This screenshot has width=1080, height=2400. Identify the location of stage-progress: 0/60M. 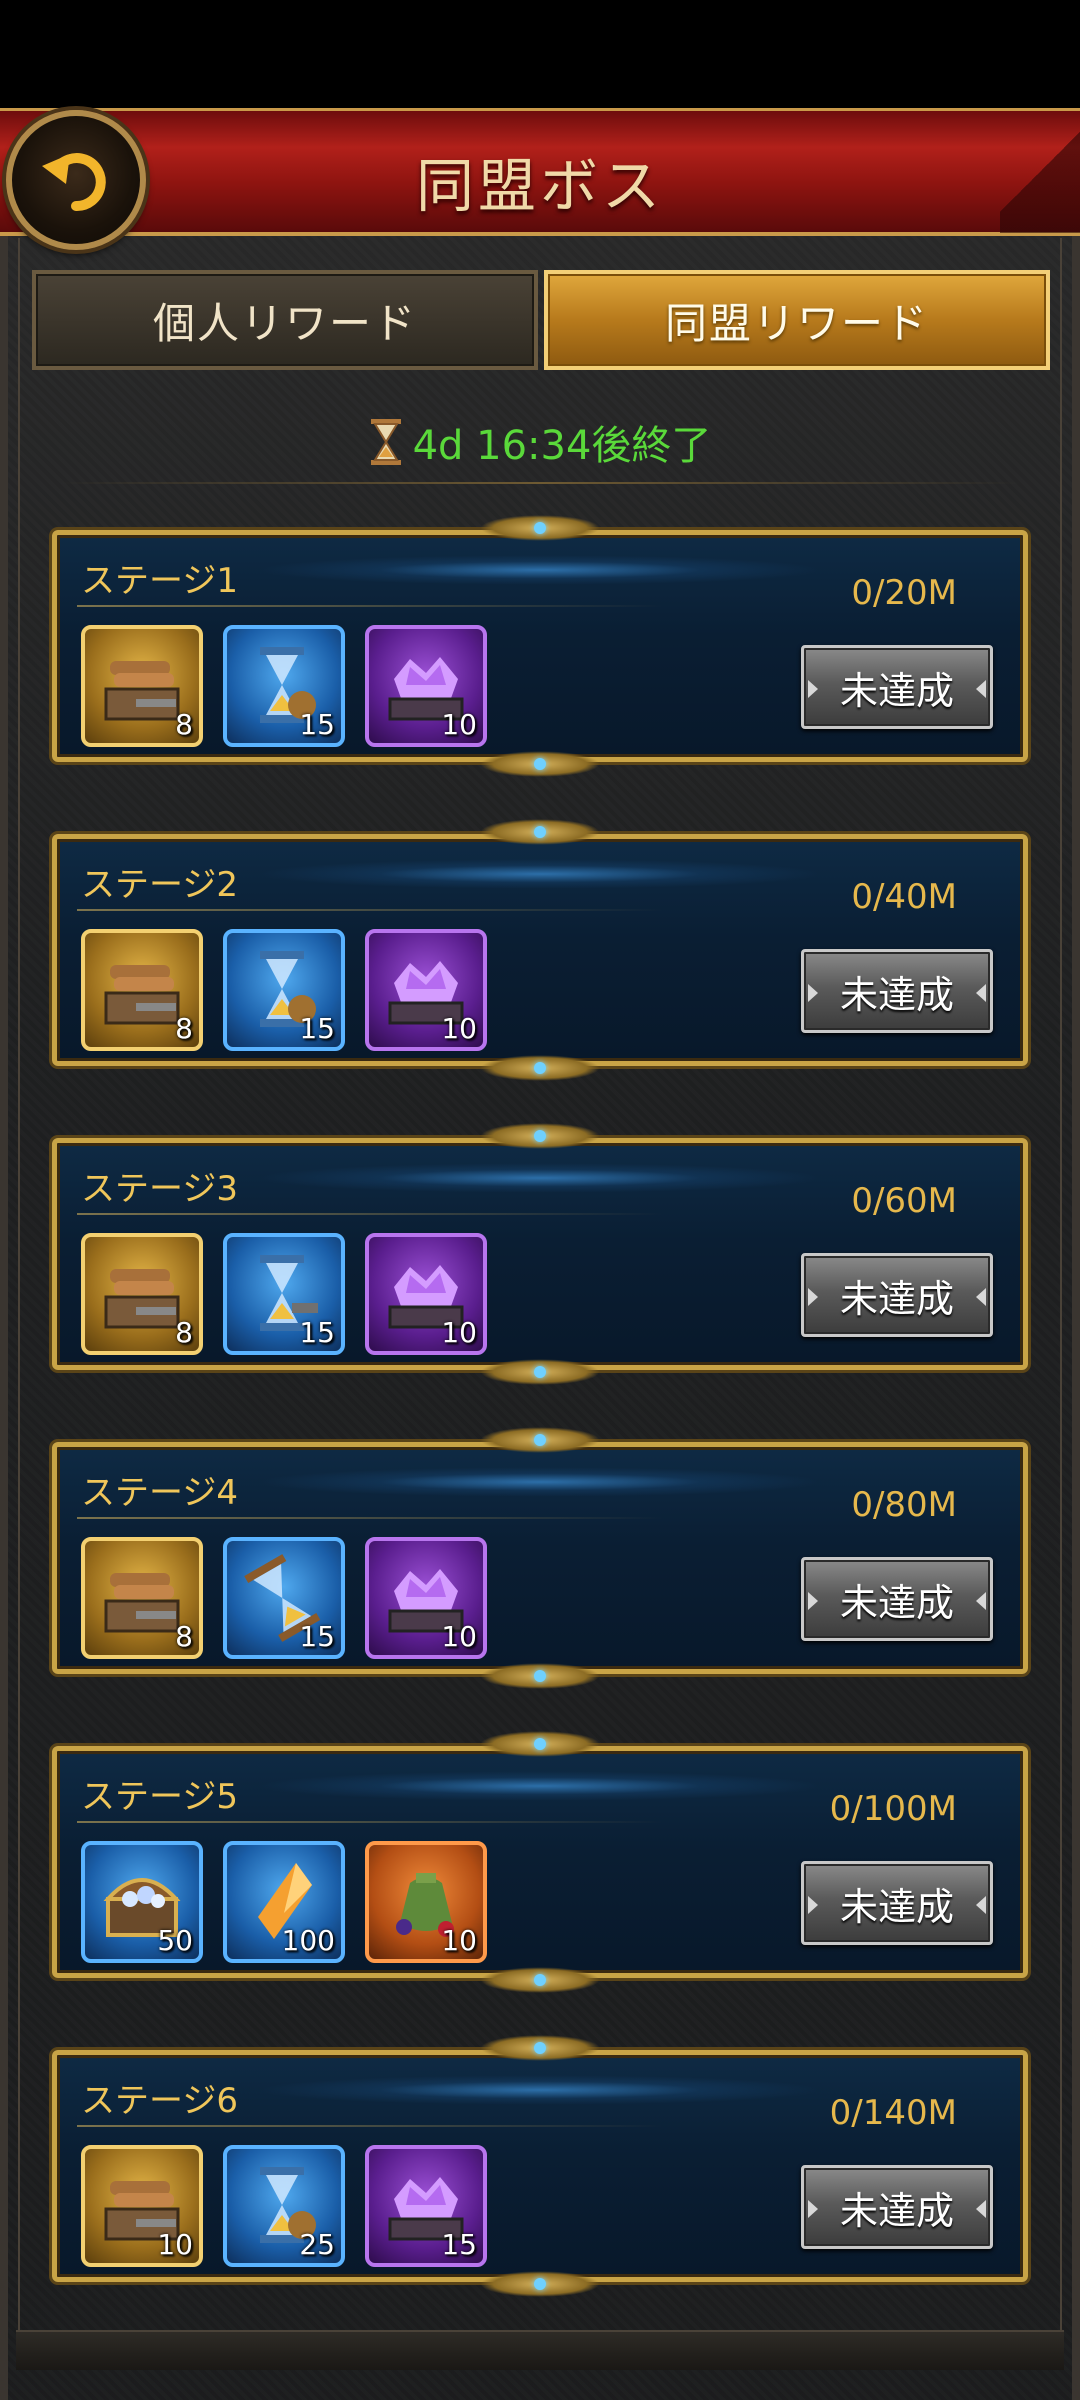
(904, 1201).